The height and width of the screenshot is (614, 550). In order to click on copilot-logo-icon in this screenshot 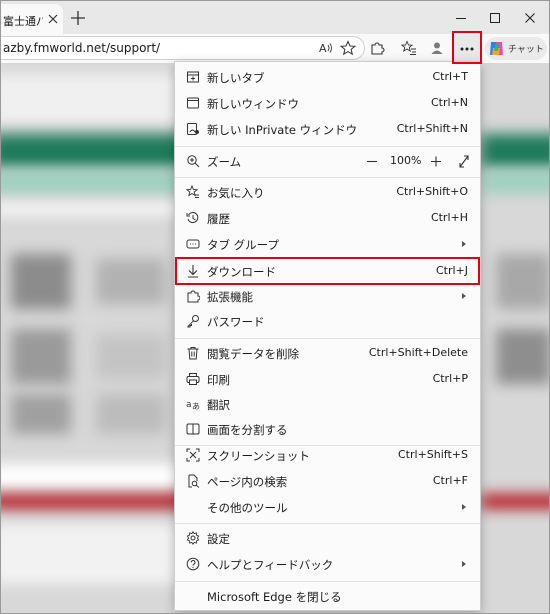, I will do `click(496, 48)`.